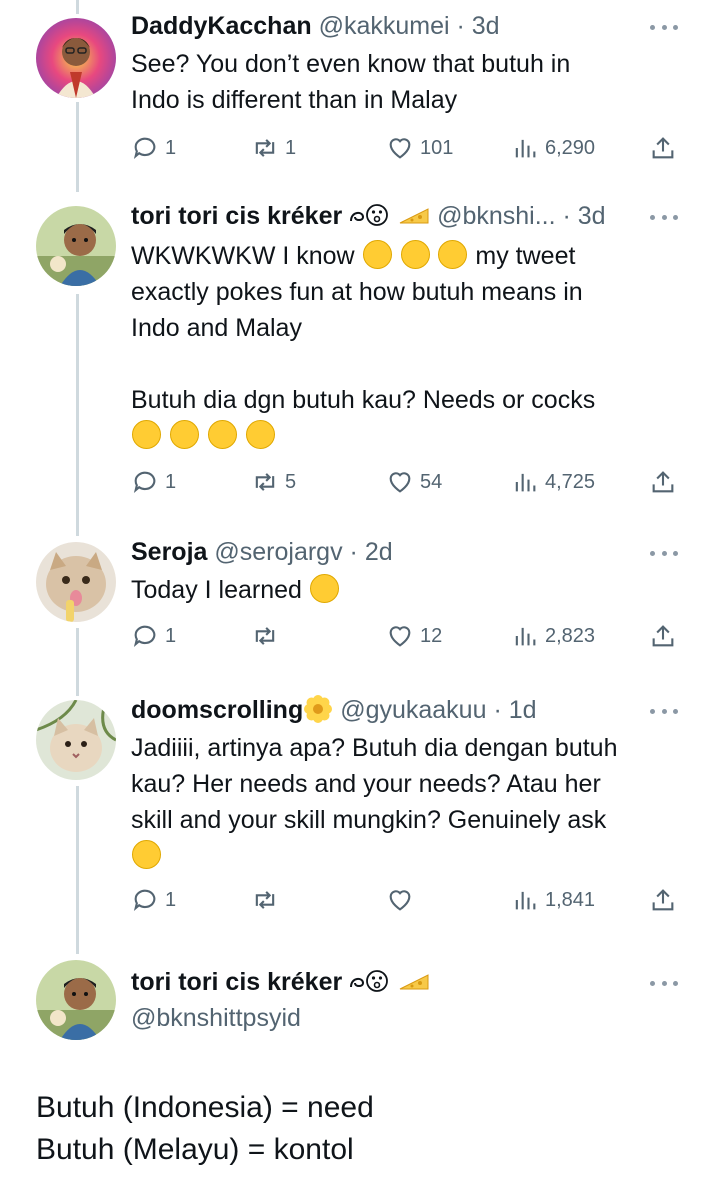 Image resolution: width=714 pixels, height=1200 pixels. I want to click on handle: @gyukaakuu, so click(413, 710).